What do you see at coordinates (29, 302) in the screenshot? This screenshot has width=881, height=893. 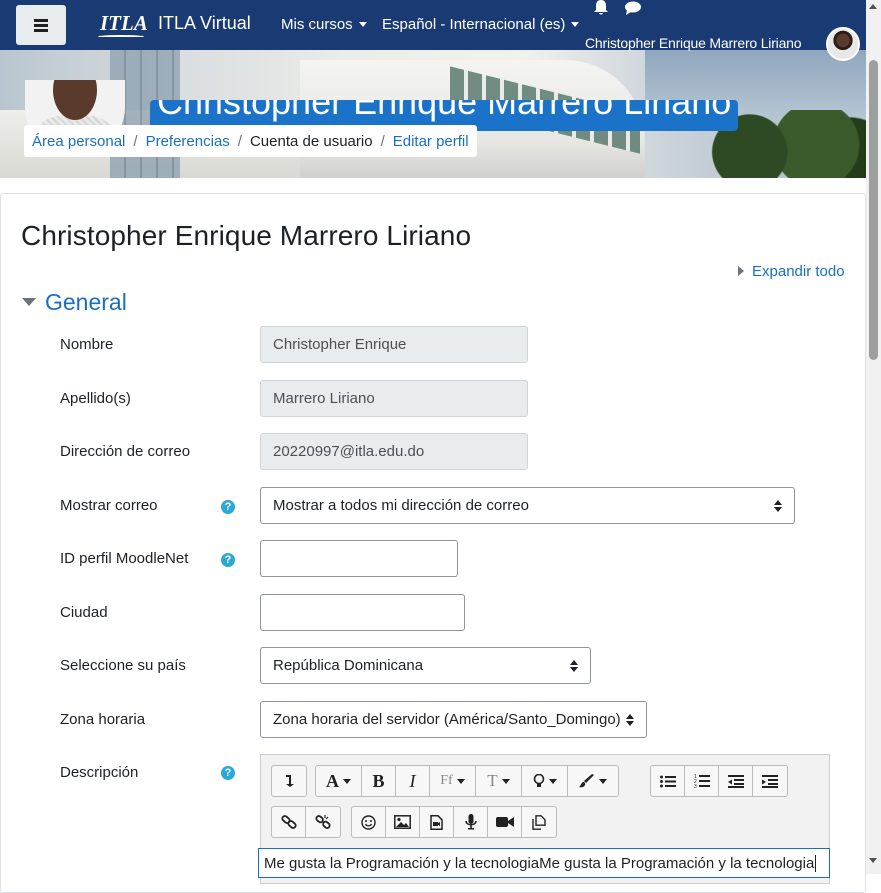 I see `caret-down-icon` at bounding box center [29, 302].